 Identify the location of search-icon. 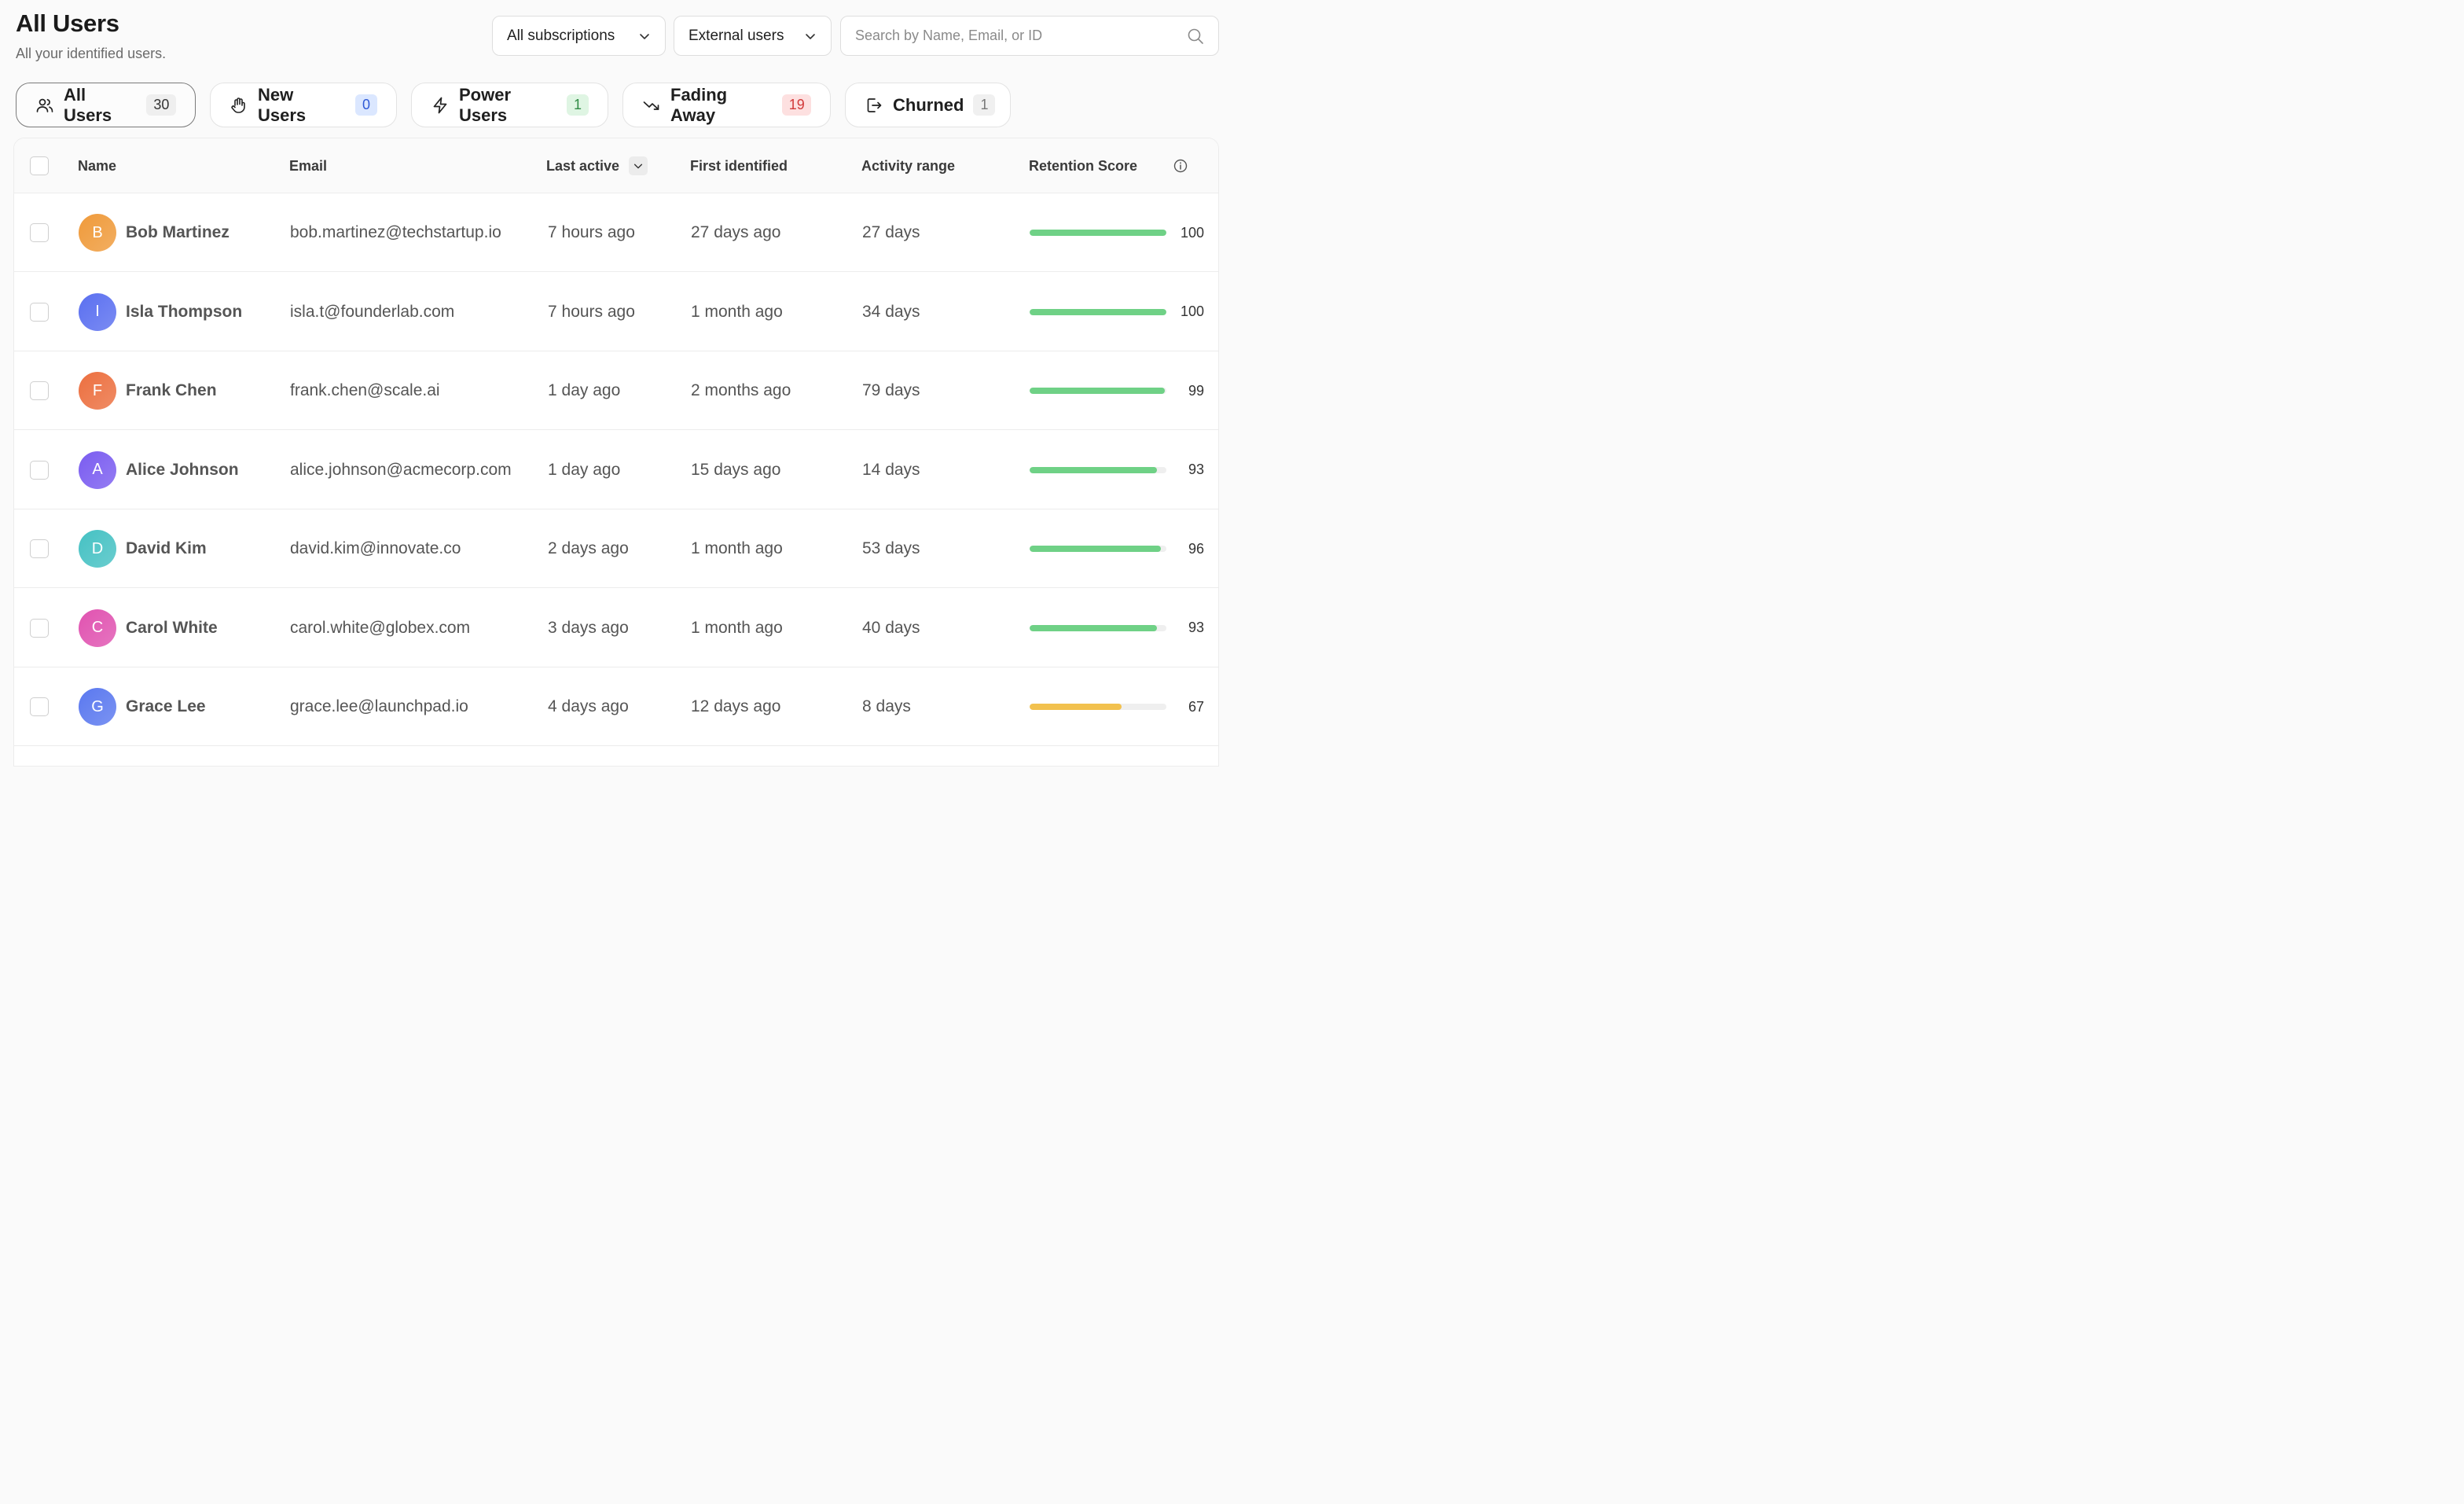
(1195, 36).